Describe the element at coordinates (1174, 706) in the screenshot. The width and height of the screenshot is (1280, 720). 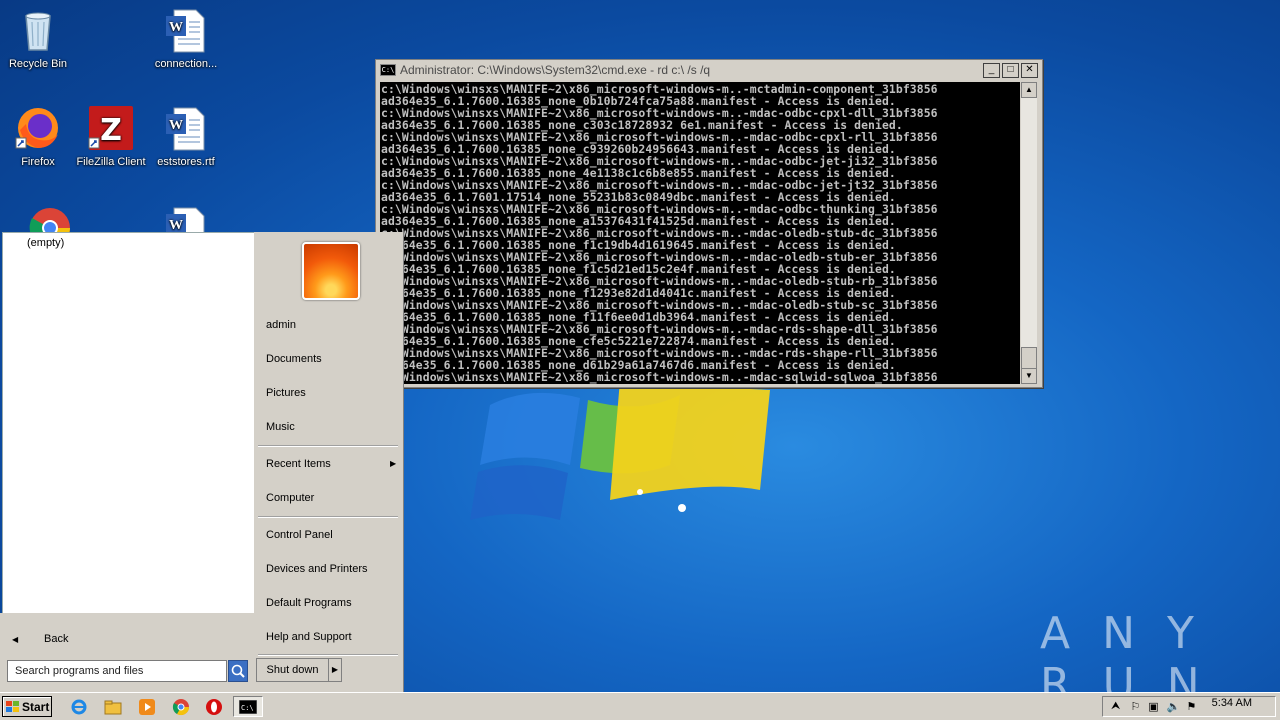
I see `volume-icon: 🔈` at that location.